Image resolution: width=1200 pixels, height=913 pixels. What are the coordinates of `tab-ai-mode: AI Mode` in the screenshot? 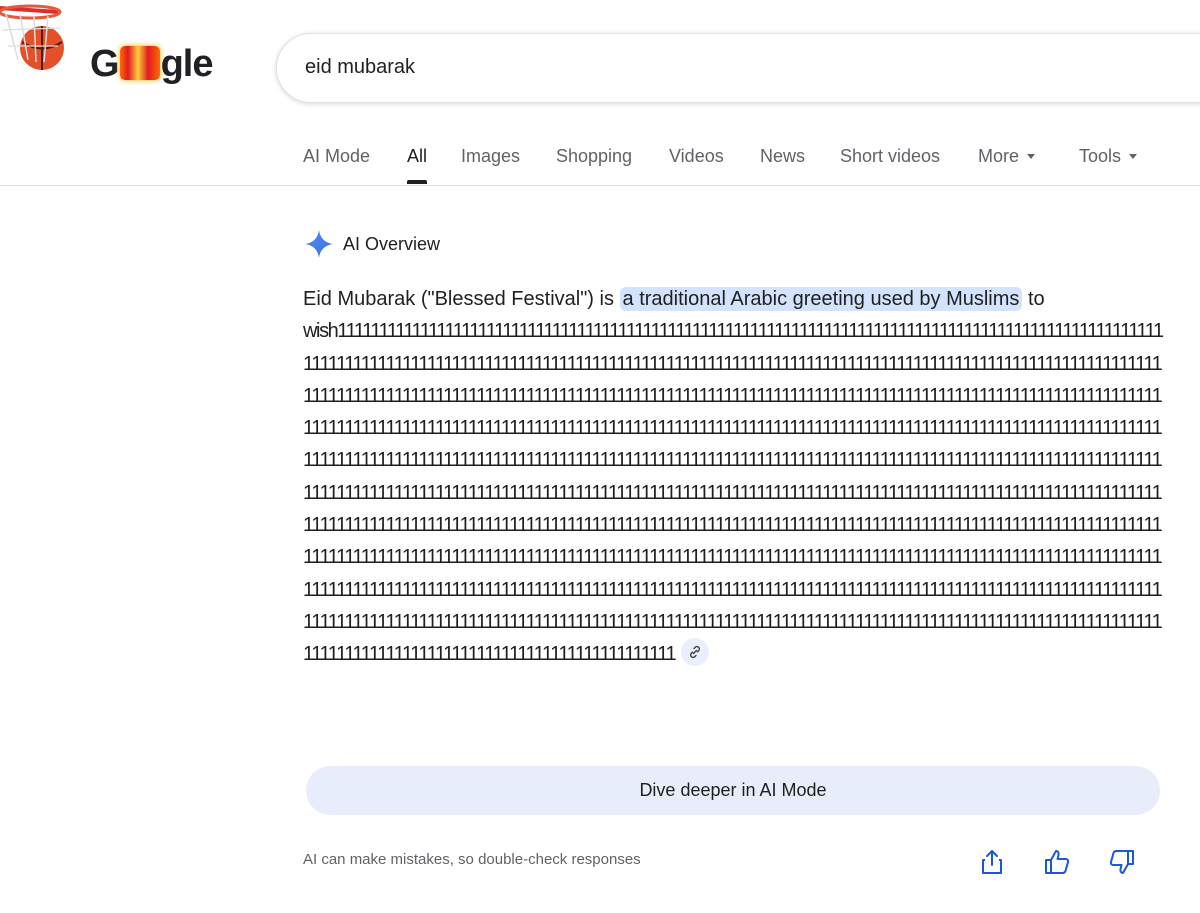 It's located at (336, 156).